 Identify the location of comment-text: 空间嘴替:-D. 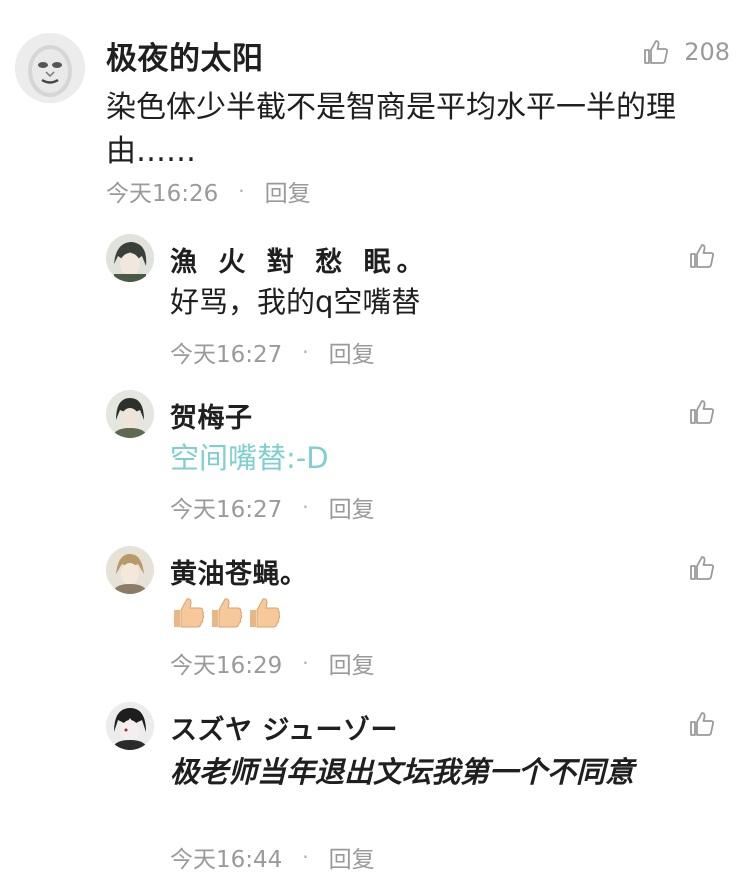
(249, 458).